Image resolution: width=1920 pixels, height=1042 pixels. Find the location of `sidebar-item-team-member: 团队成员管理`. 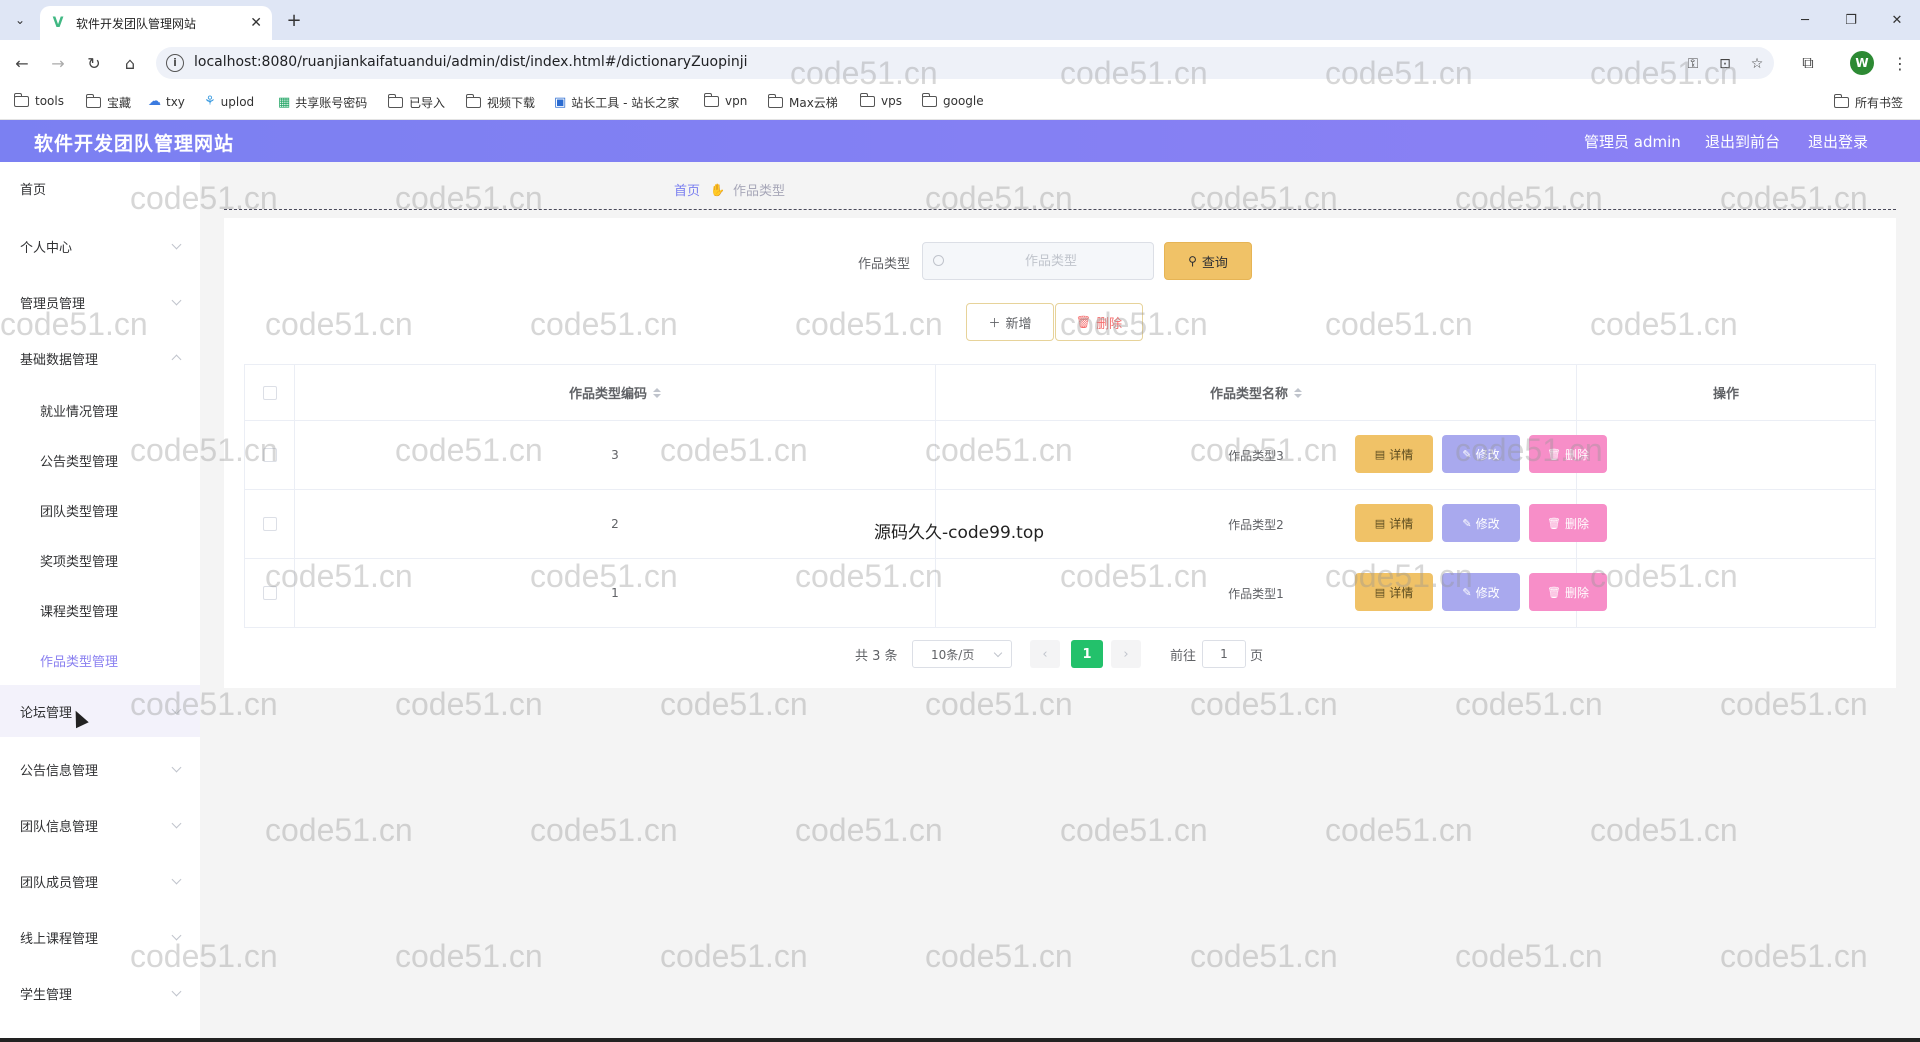

sidebar-item-team-member: 团队成员管理 is located at coordinates (100, 881).